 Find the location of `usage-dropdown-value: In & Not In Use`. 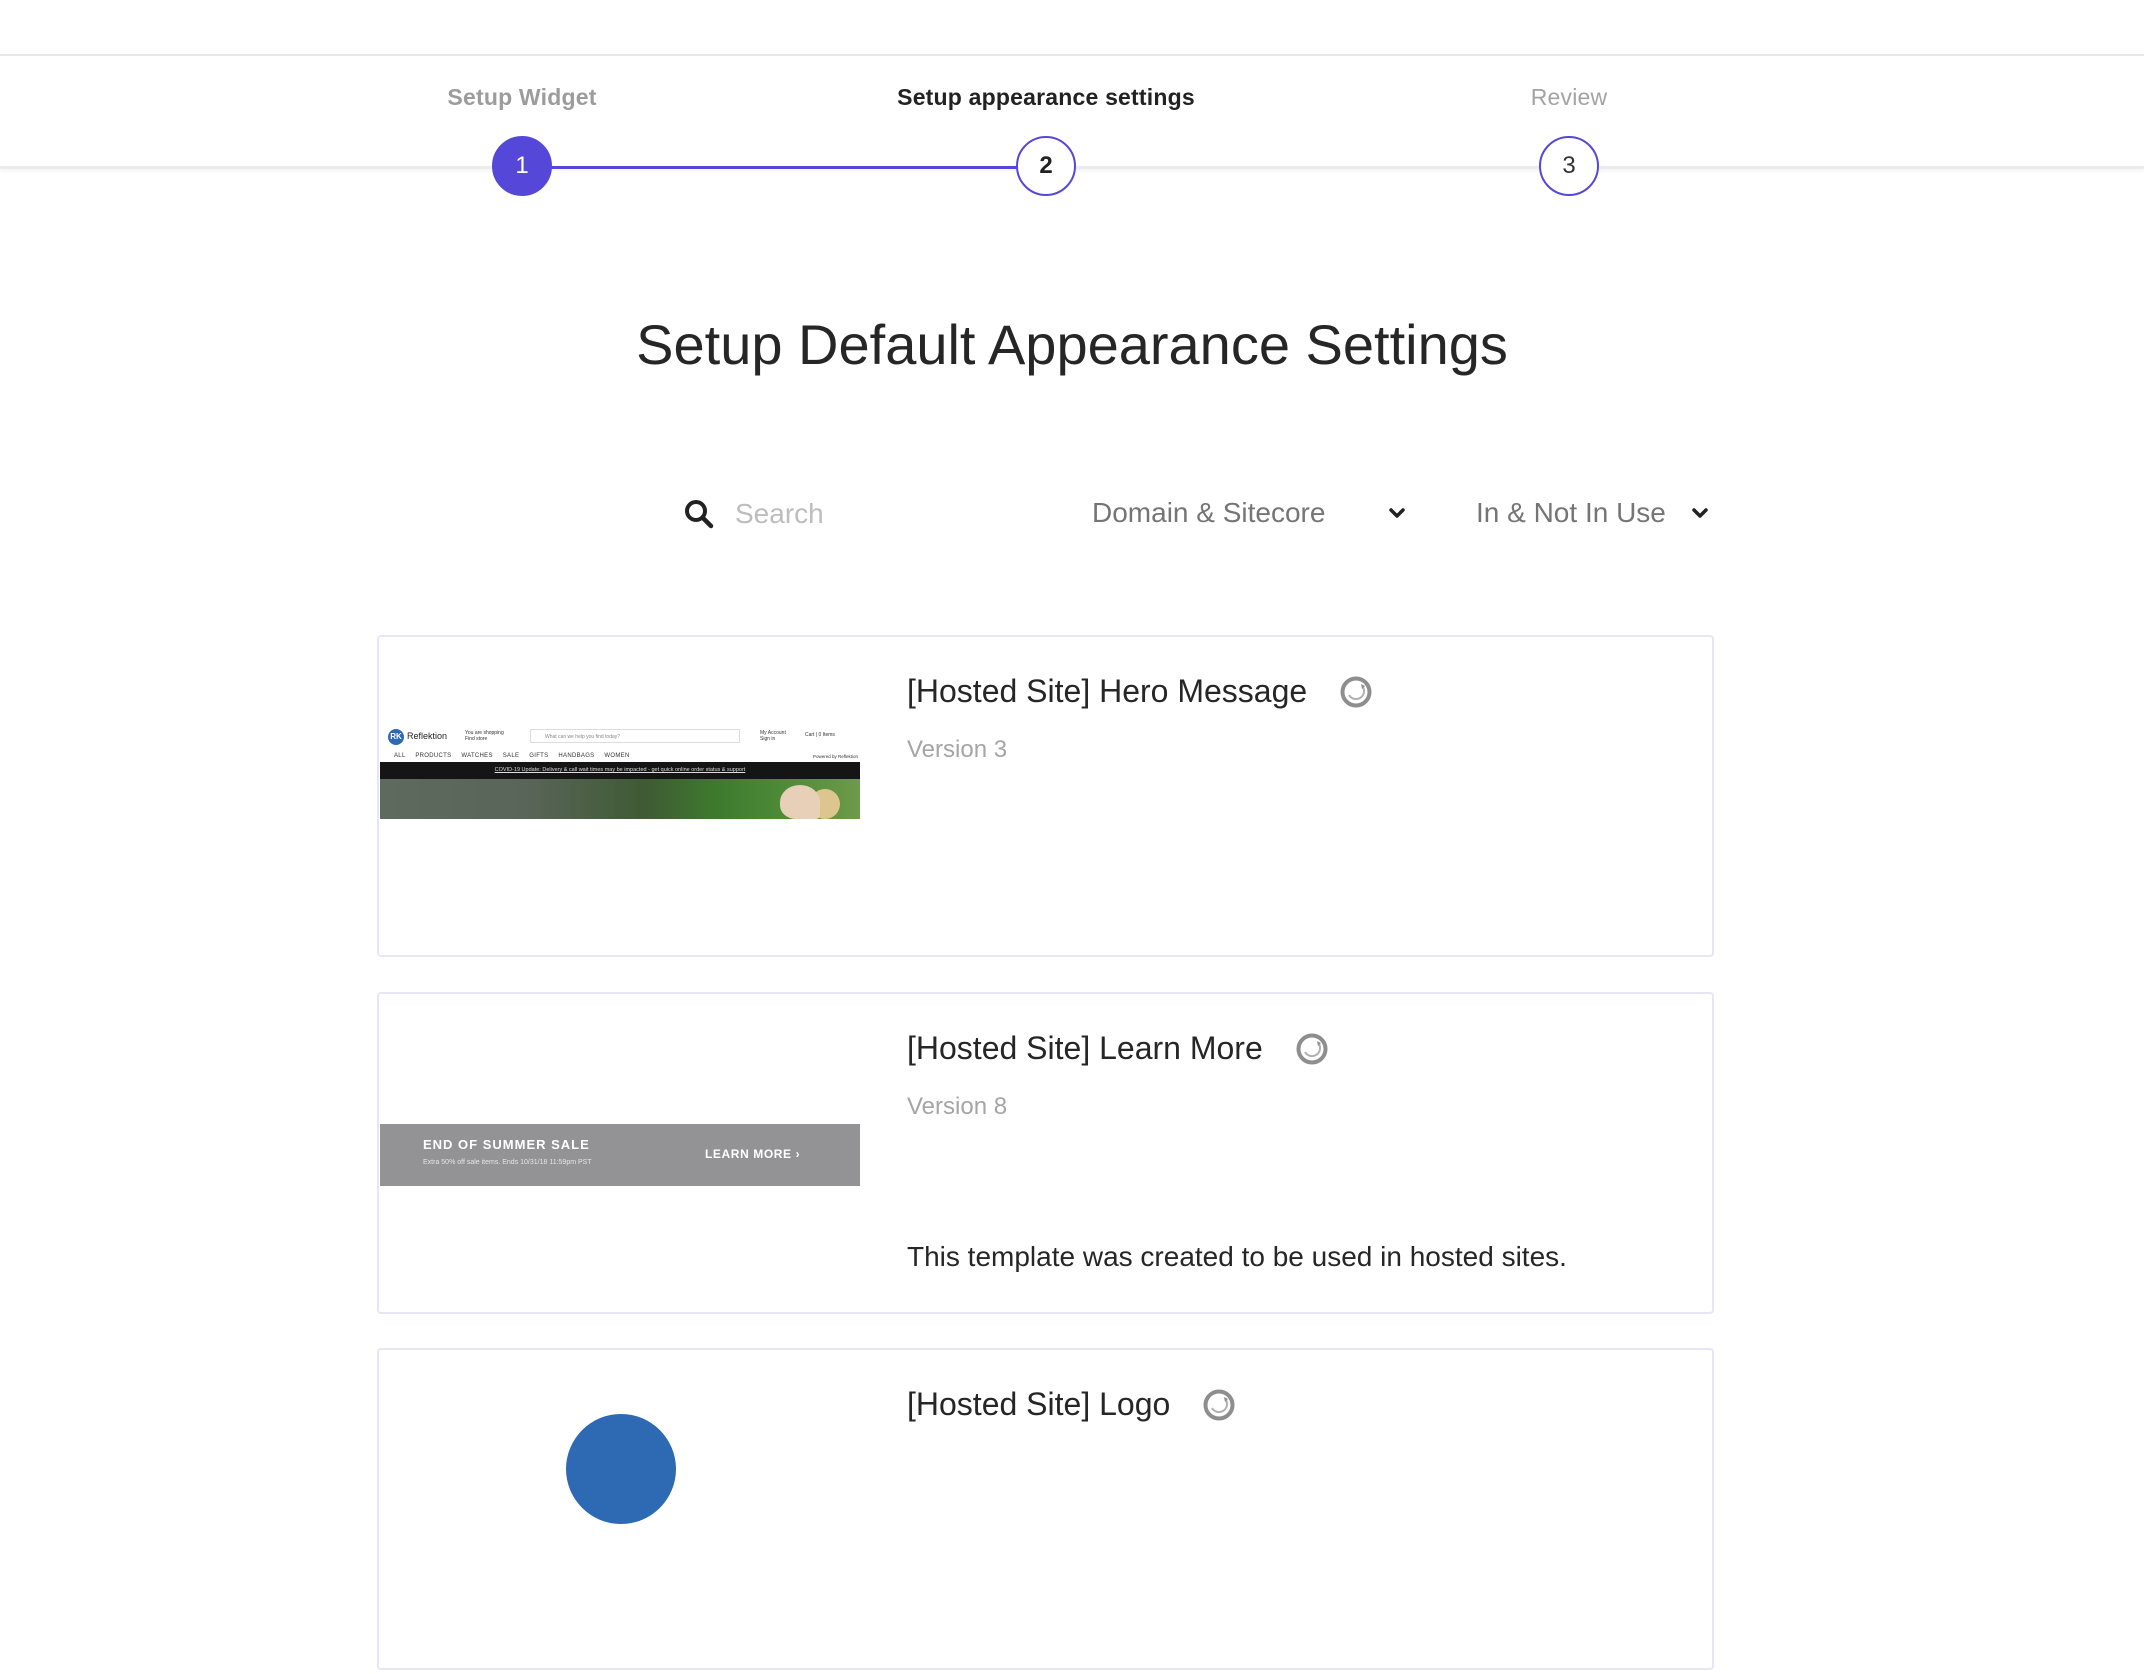

usage-dropdown-value: In & Not In Use is located at coordinates (1571, 512).